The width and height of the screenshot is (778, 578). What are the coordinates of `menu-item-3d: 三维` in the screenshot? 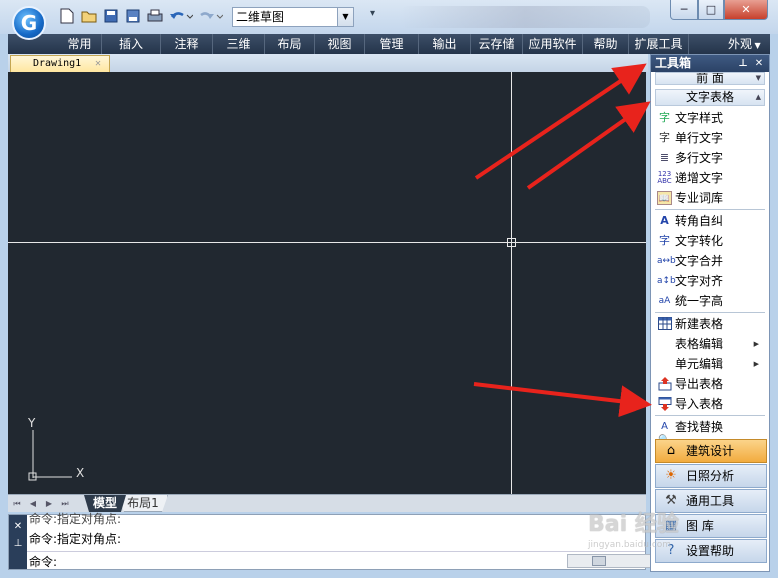 It's located at (239, 44).